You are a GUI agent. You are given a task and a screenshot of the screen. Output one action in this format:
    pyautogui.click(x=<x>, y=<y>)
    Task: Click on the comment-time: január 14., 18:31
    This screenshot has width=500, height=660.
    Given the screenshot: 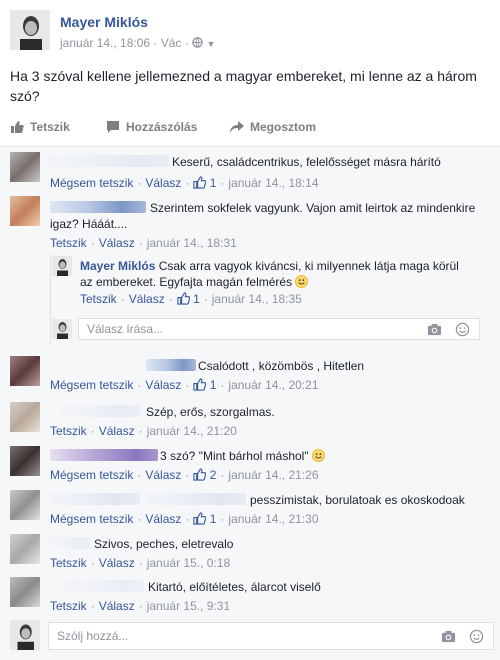 What is the action you would take?
    pyautogui.click(x=192, y=243)
    